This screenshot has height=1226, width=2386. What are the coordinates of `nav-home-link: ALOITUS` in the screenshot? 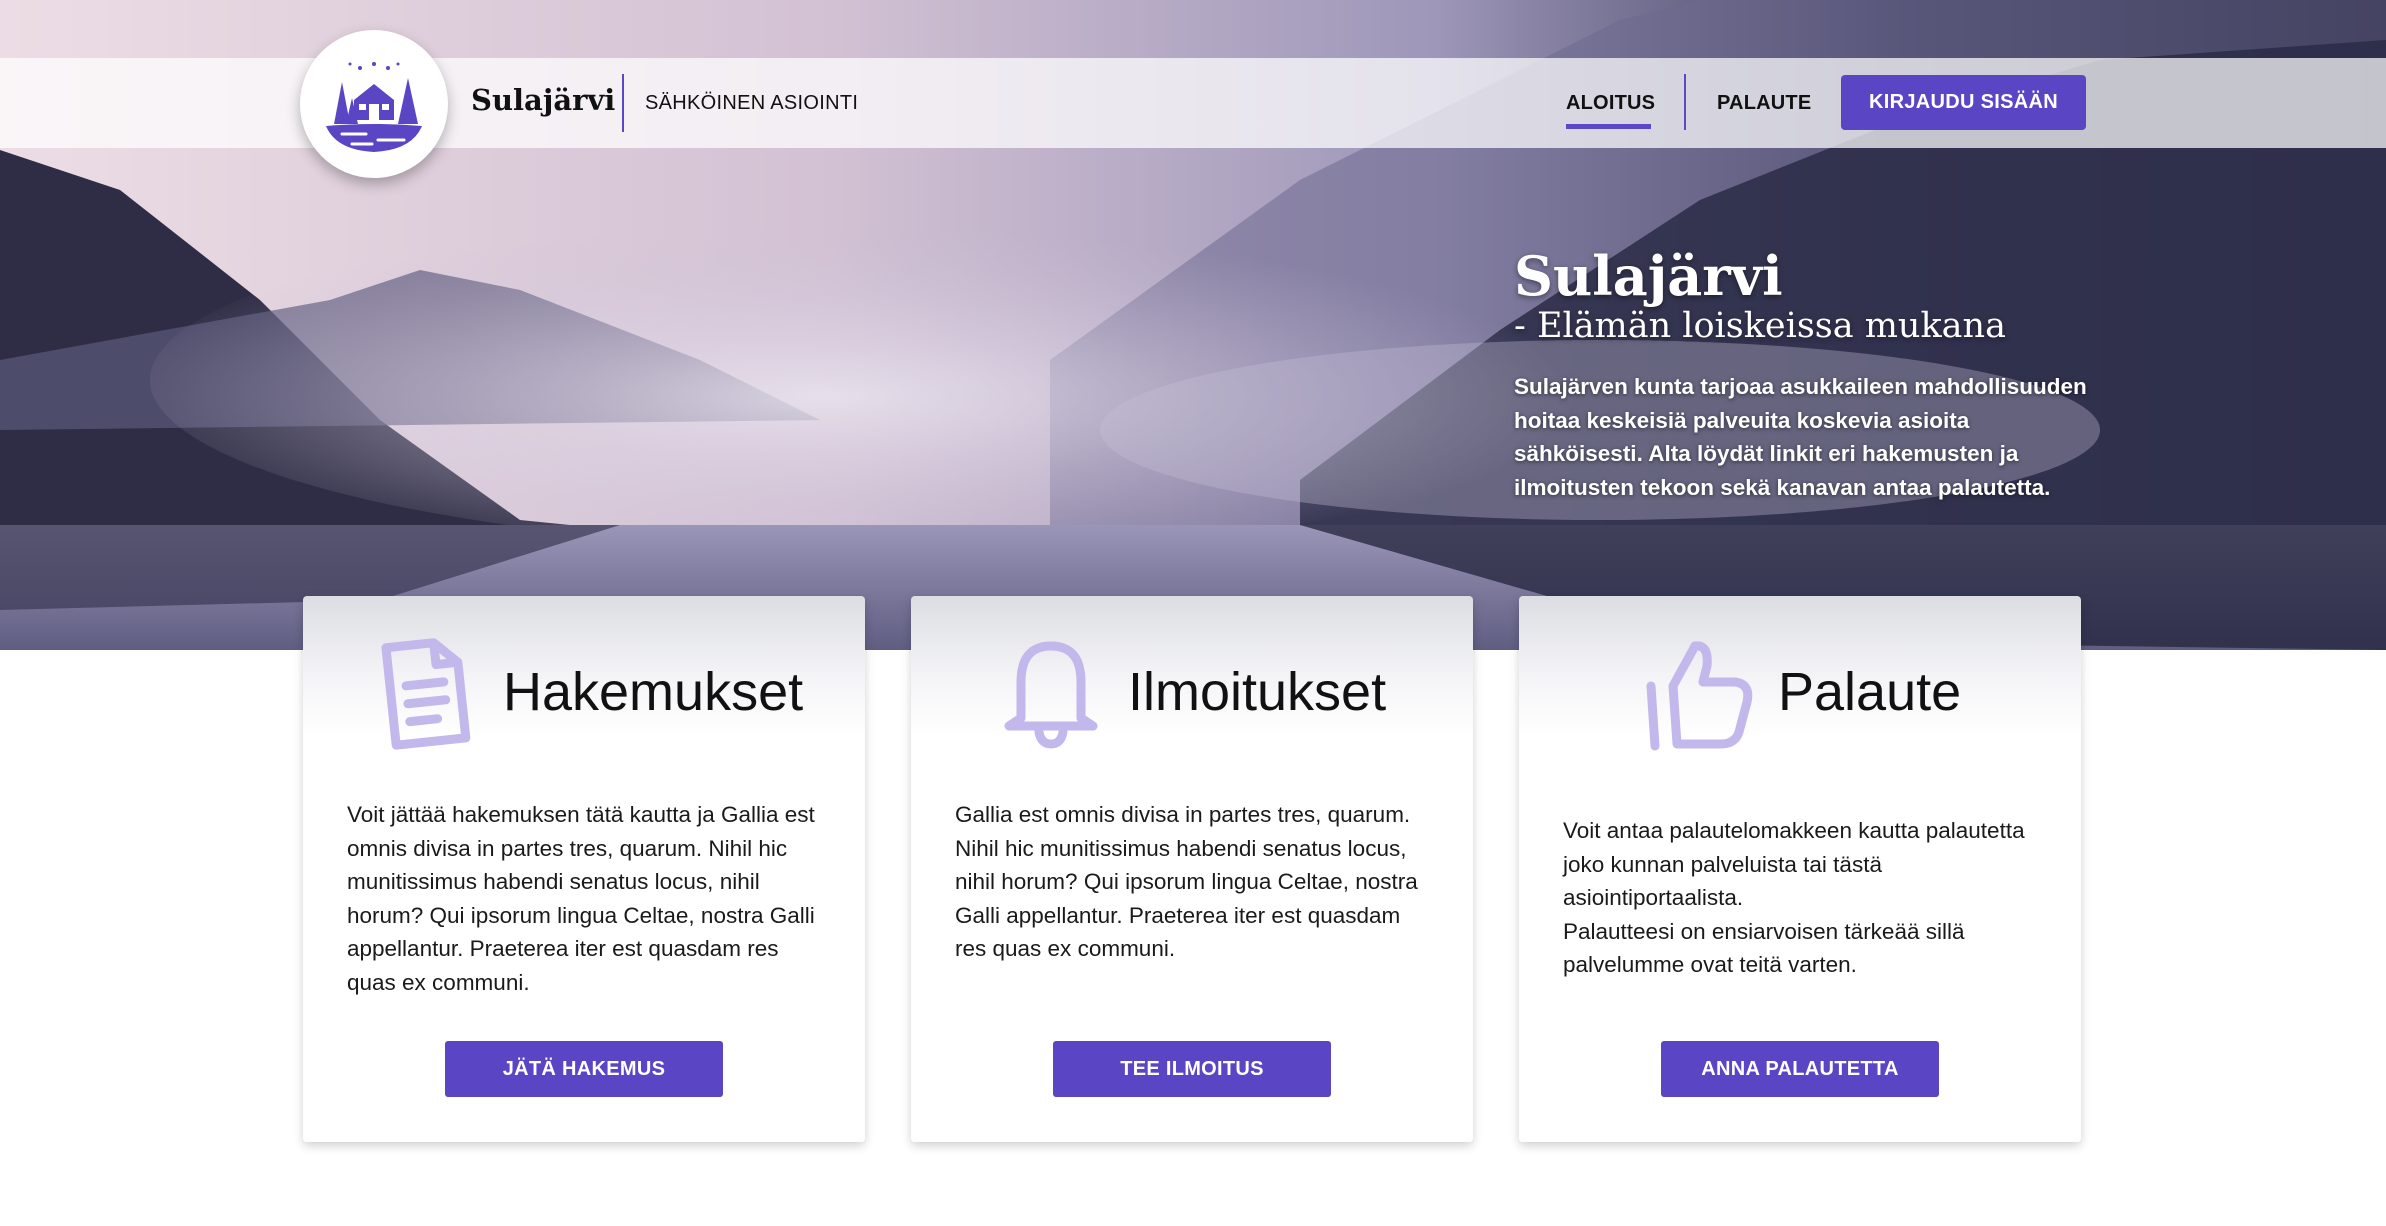 It's located at (1610, 103).